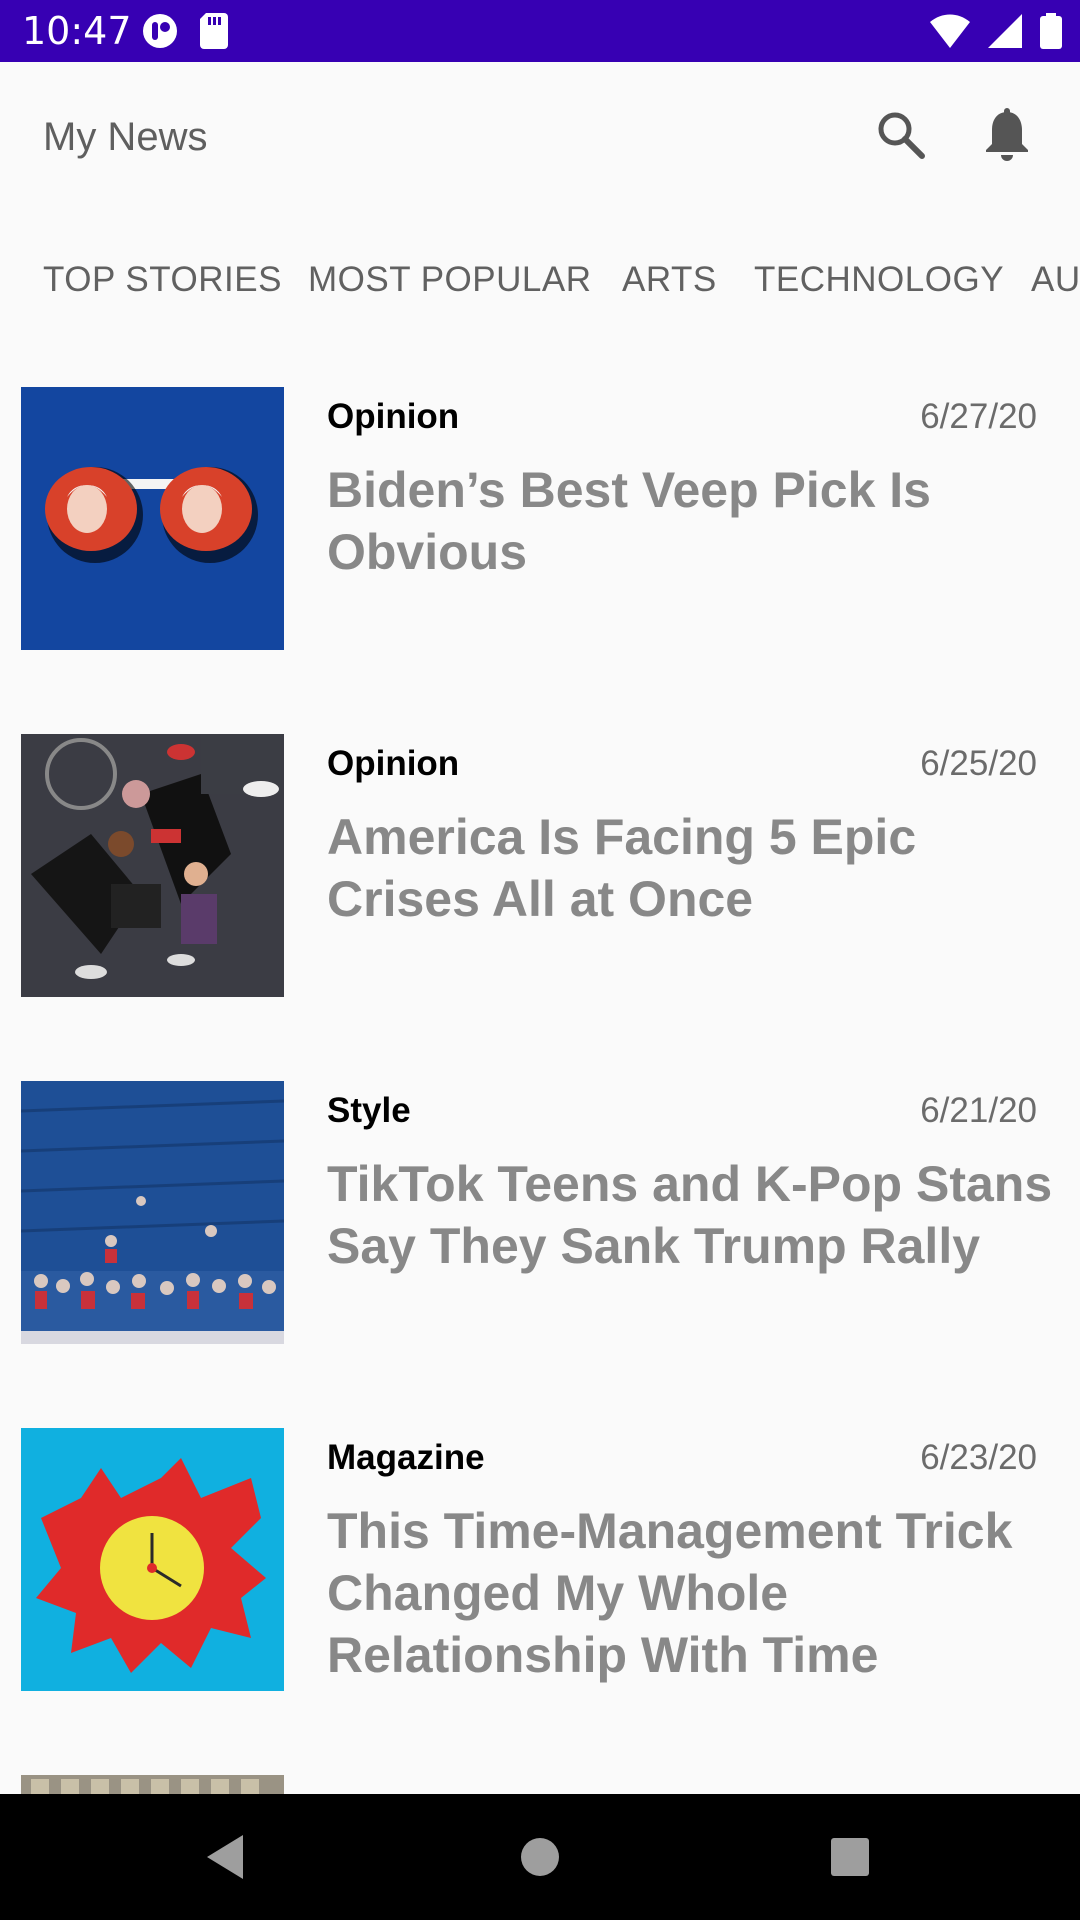 This screenshot has width=1080, height=1920. I want to click on home-icon, so click(540, 1859).